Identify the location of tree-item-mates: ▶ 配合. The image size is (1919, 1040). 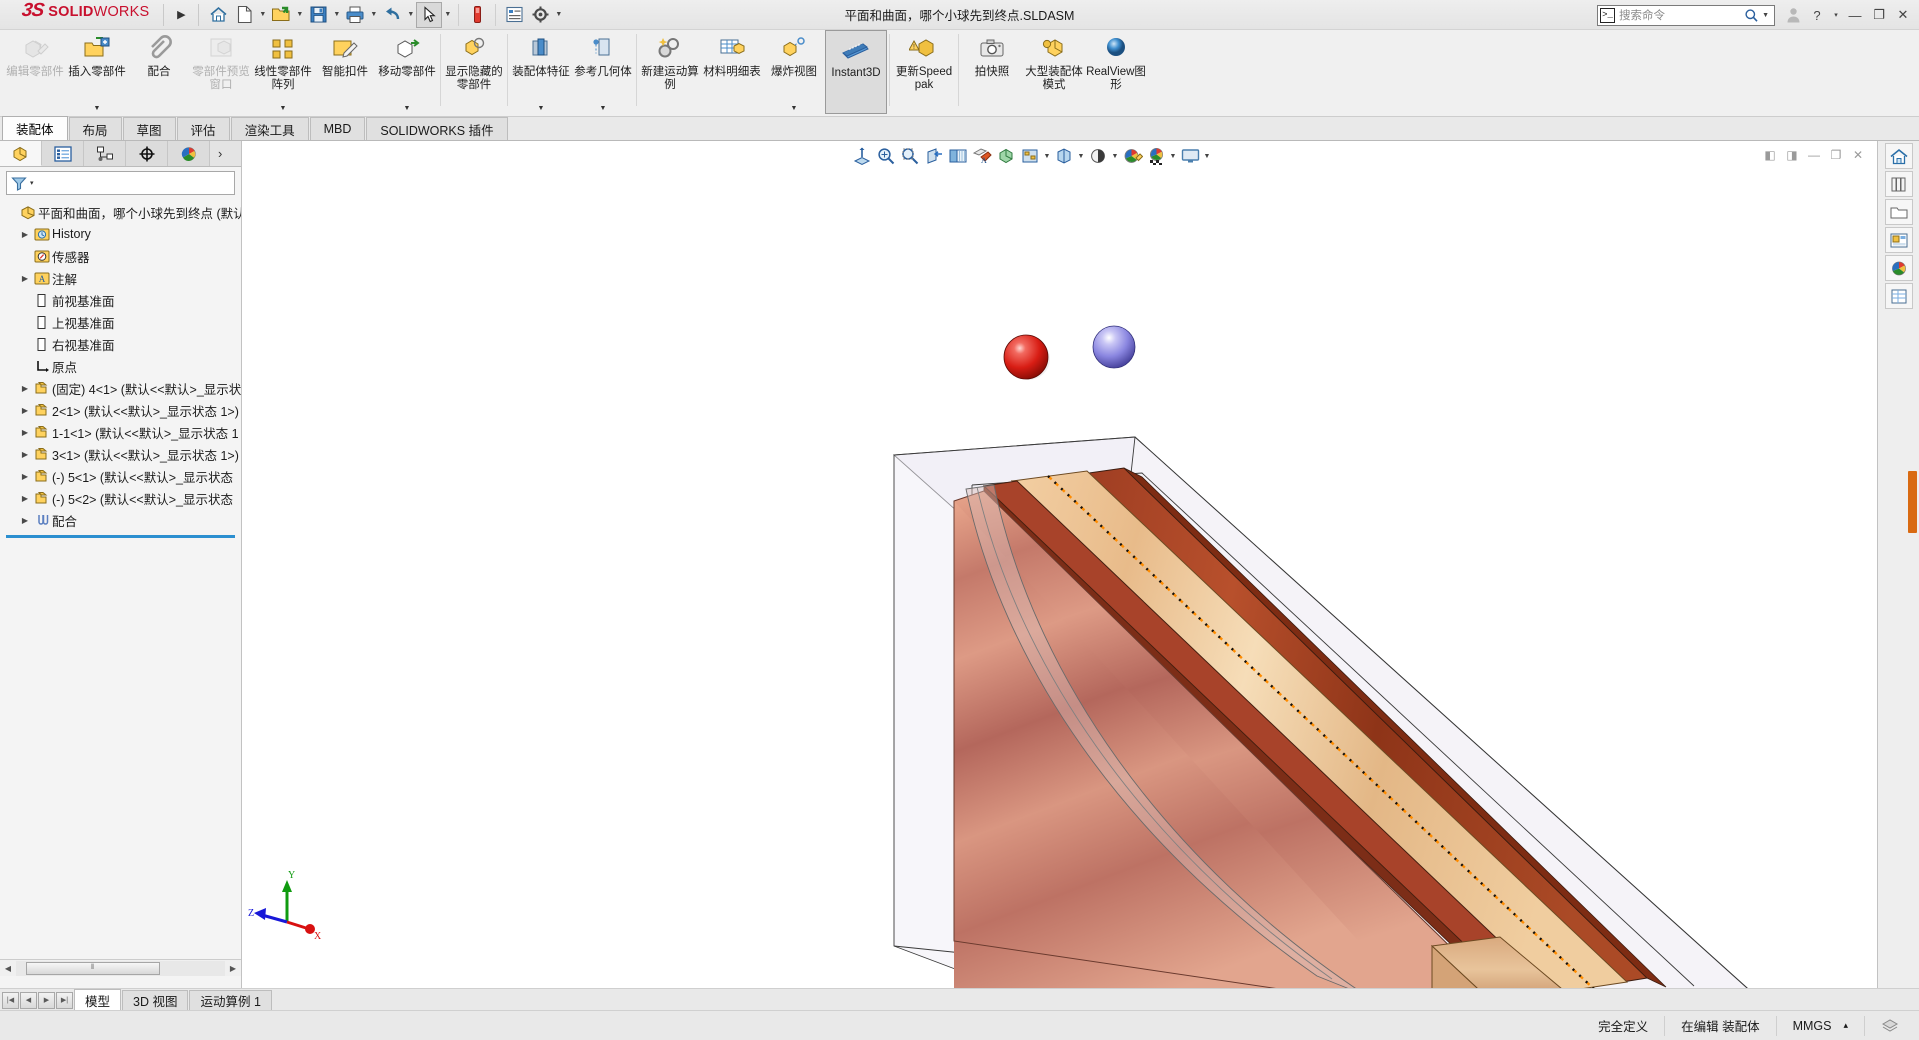
(122, 520).